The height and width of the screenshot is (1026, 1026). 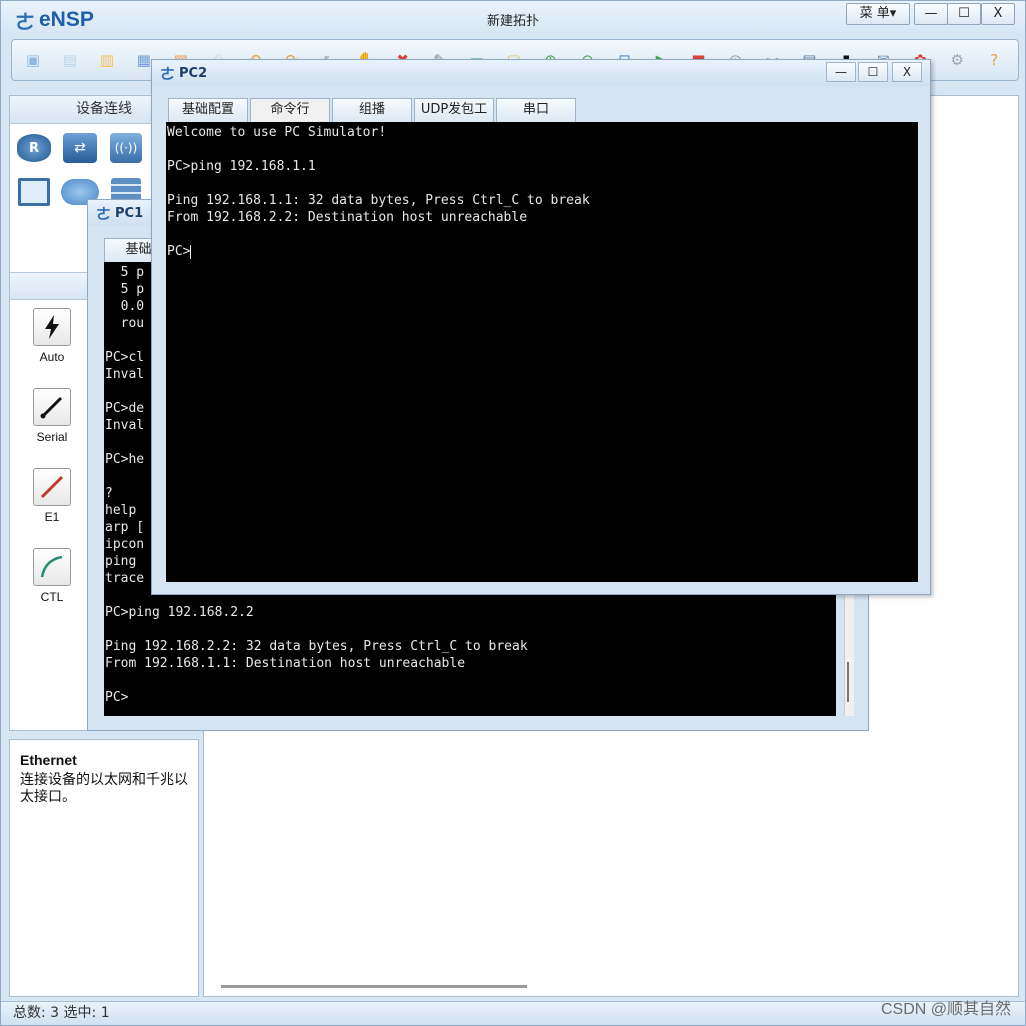 I want to click on cable-ctl: CTL, so click(x=52, y=576).